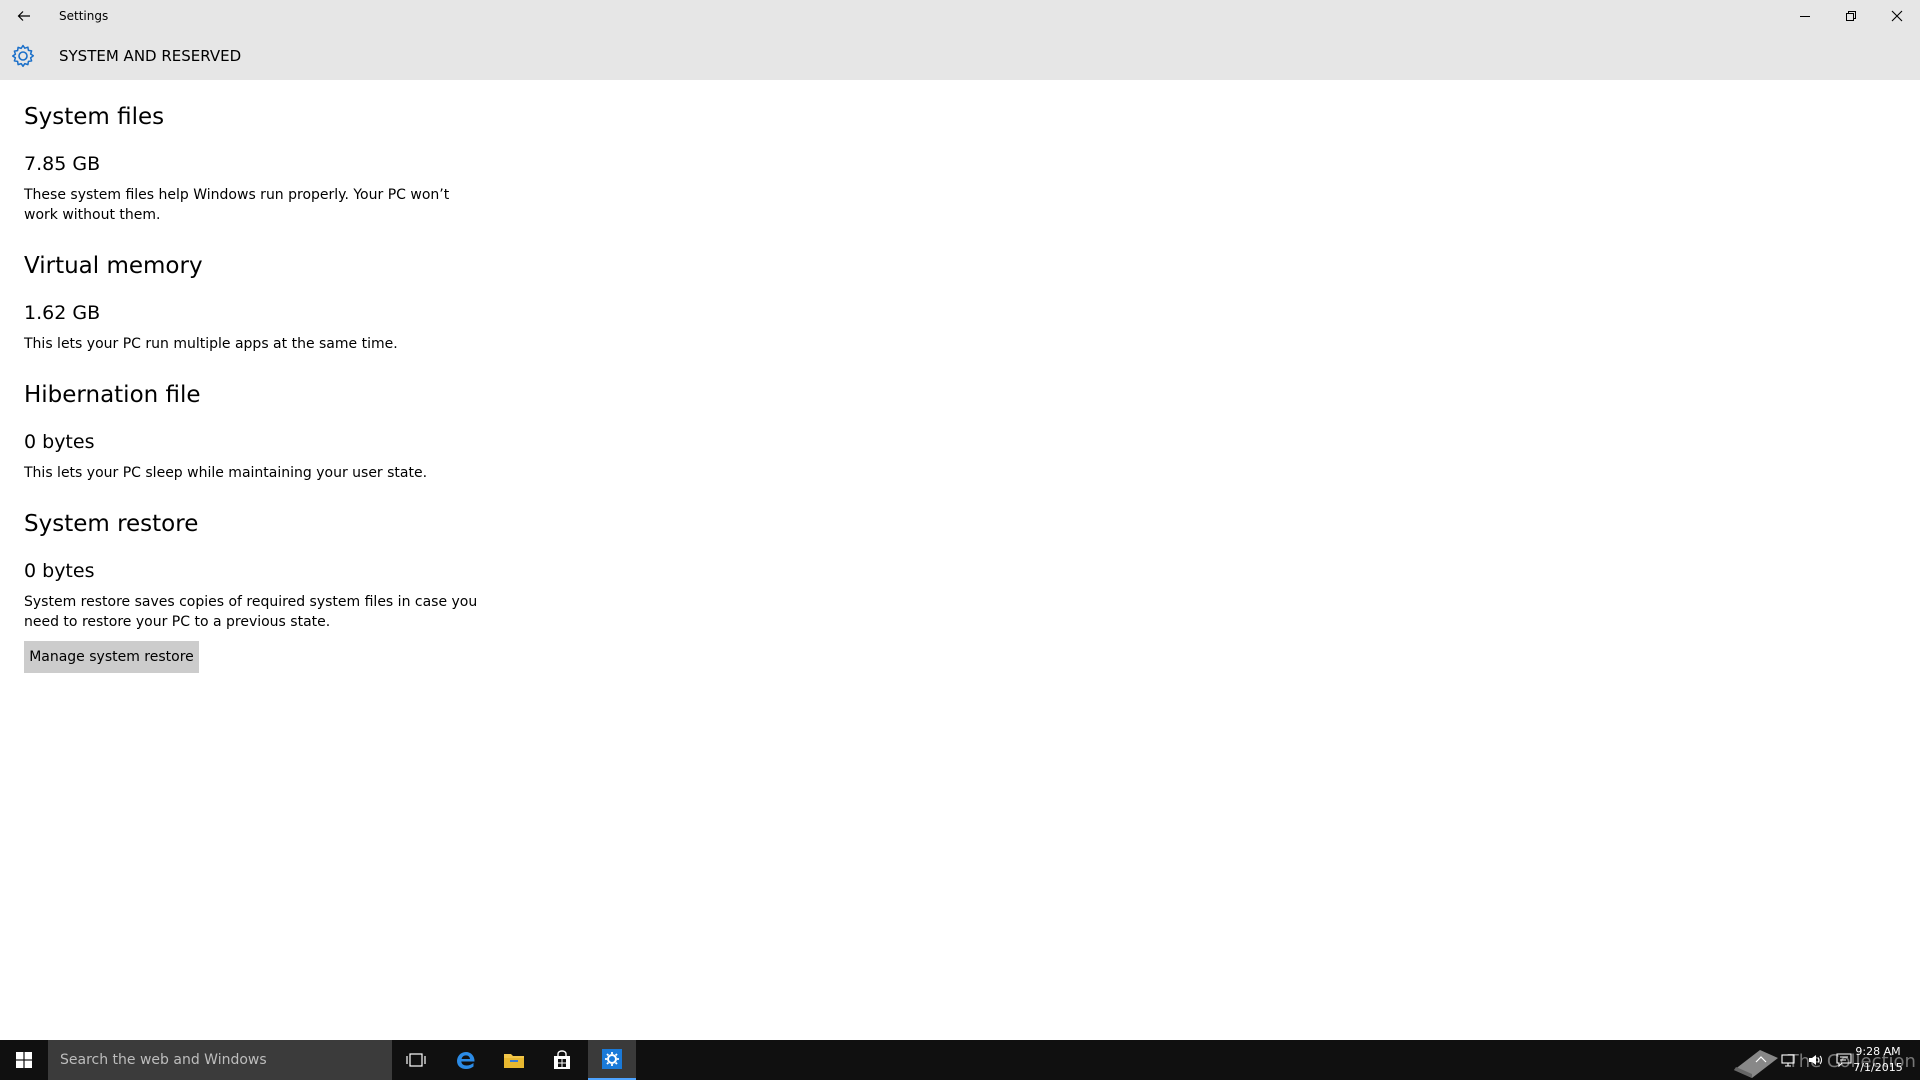 The width and height of the screenshot is (1920, 1080). What do you see at coordinates (59, 571) in the screenshot?
I see `size-system-restore: 0 bytes` at bounding box center [59, 571].